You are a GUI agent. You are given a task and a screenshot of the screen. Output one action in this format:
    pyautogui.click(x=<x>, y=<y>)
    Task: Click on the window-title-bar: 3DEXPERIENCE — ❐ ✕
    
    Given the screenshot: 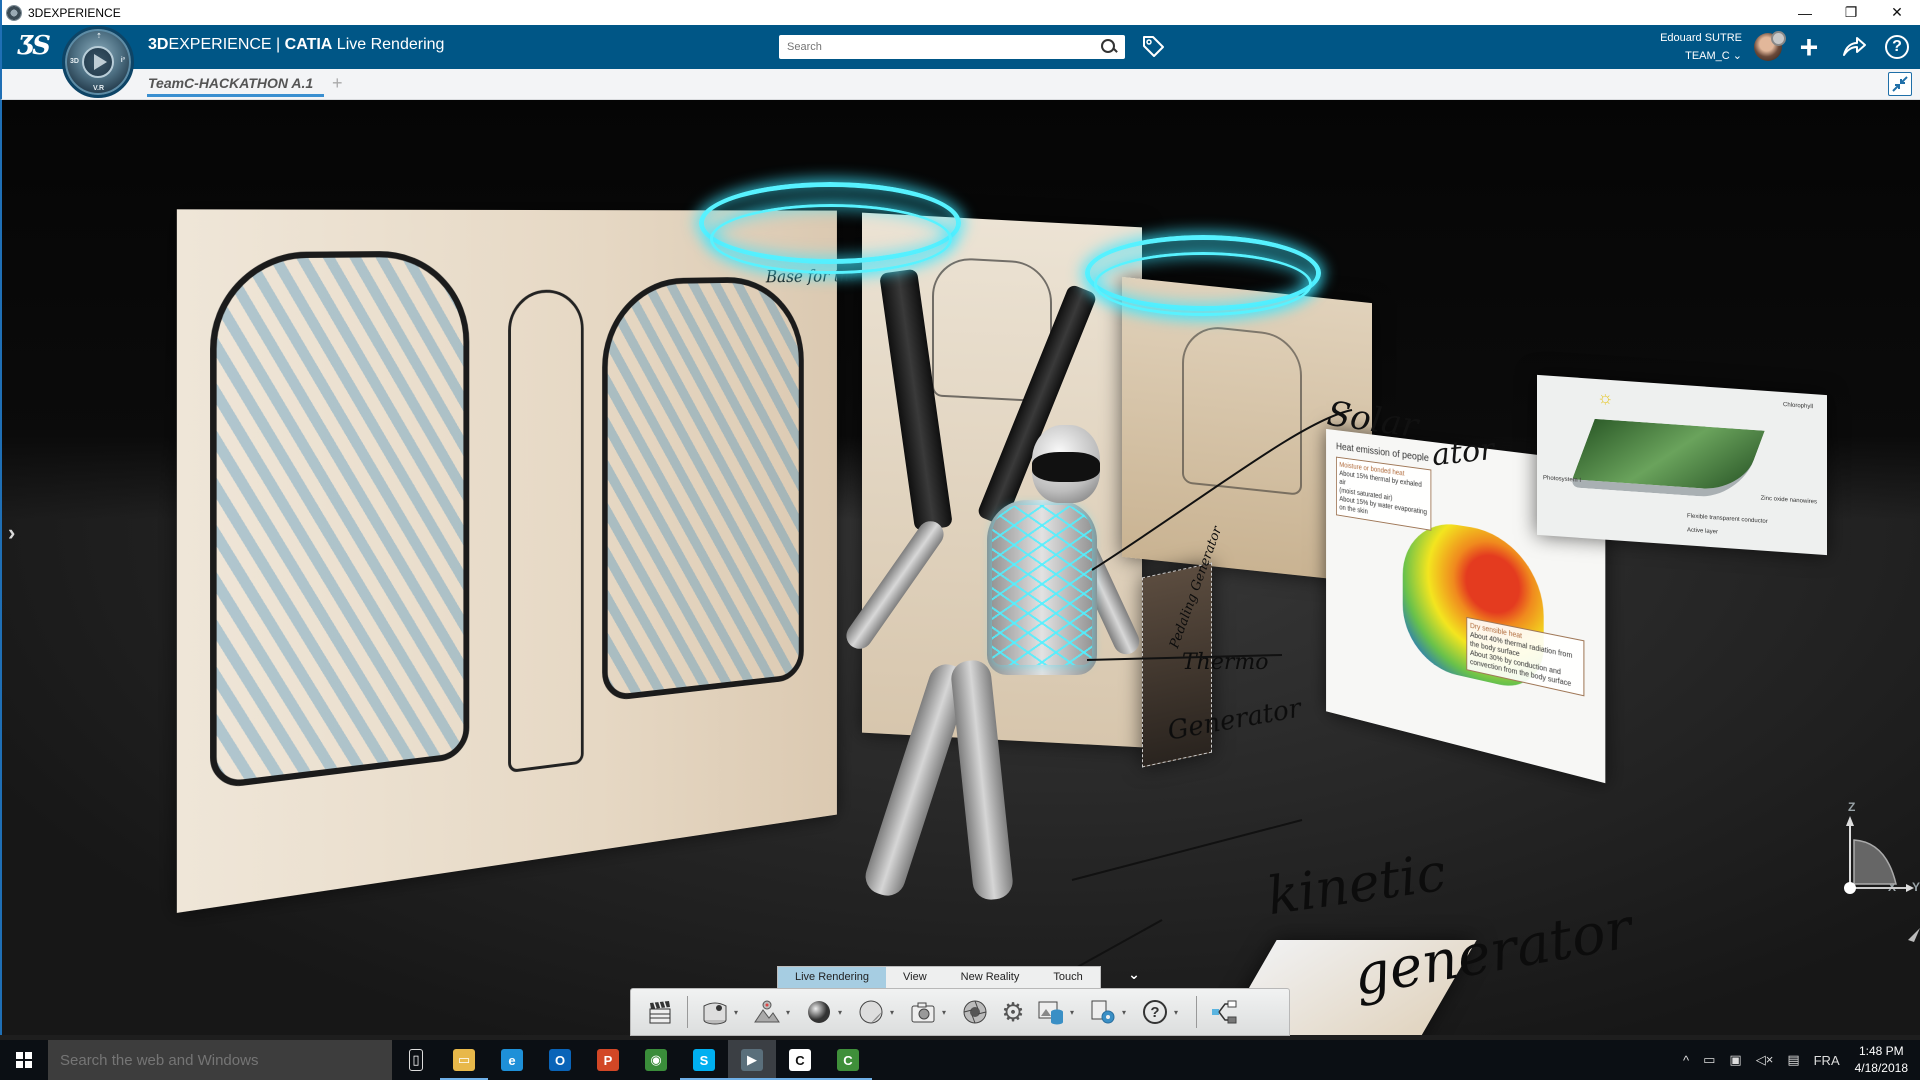 What is the action you would take?
    pyautogui.click(x=960, y=12)
    